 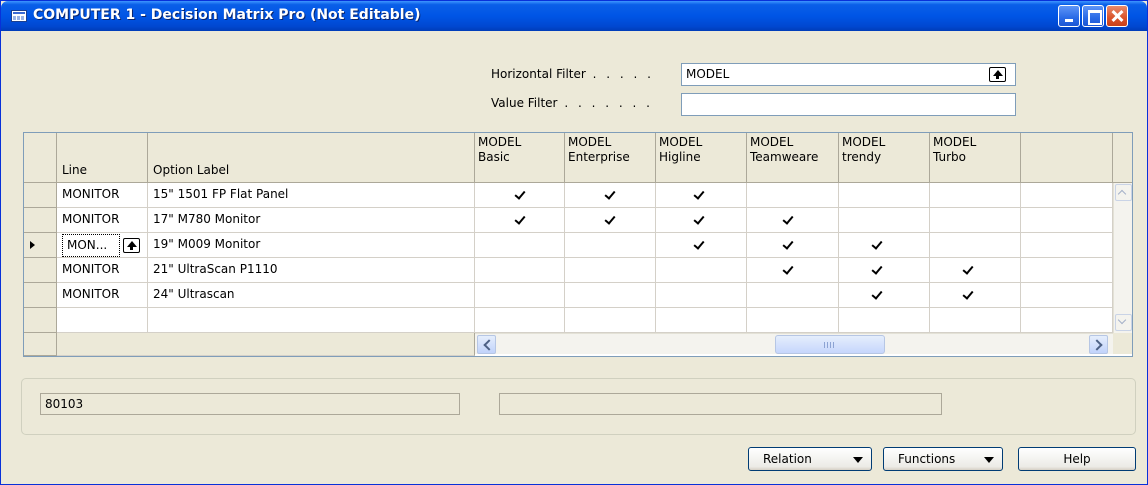 What do you see at coordinates (311, 270) in the screenshot?
I see `option-label-cell: 21" UltraScan P1110` at bounding box center [311, 270].